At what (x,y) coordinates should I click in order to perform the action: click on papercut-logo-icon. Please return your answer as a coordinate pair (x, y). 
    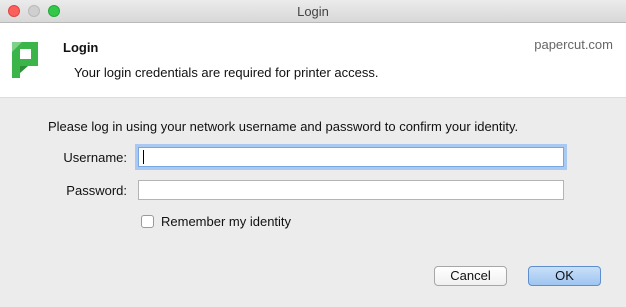
    Looking at the image, I should click on (25, 60).